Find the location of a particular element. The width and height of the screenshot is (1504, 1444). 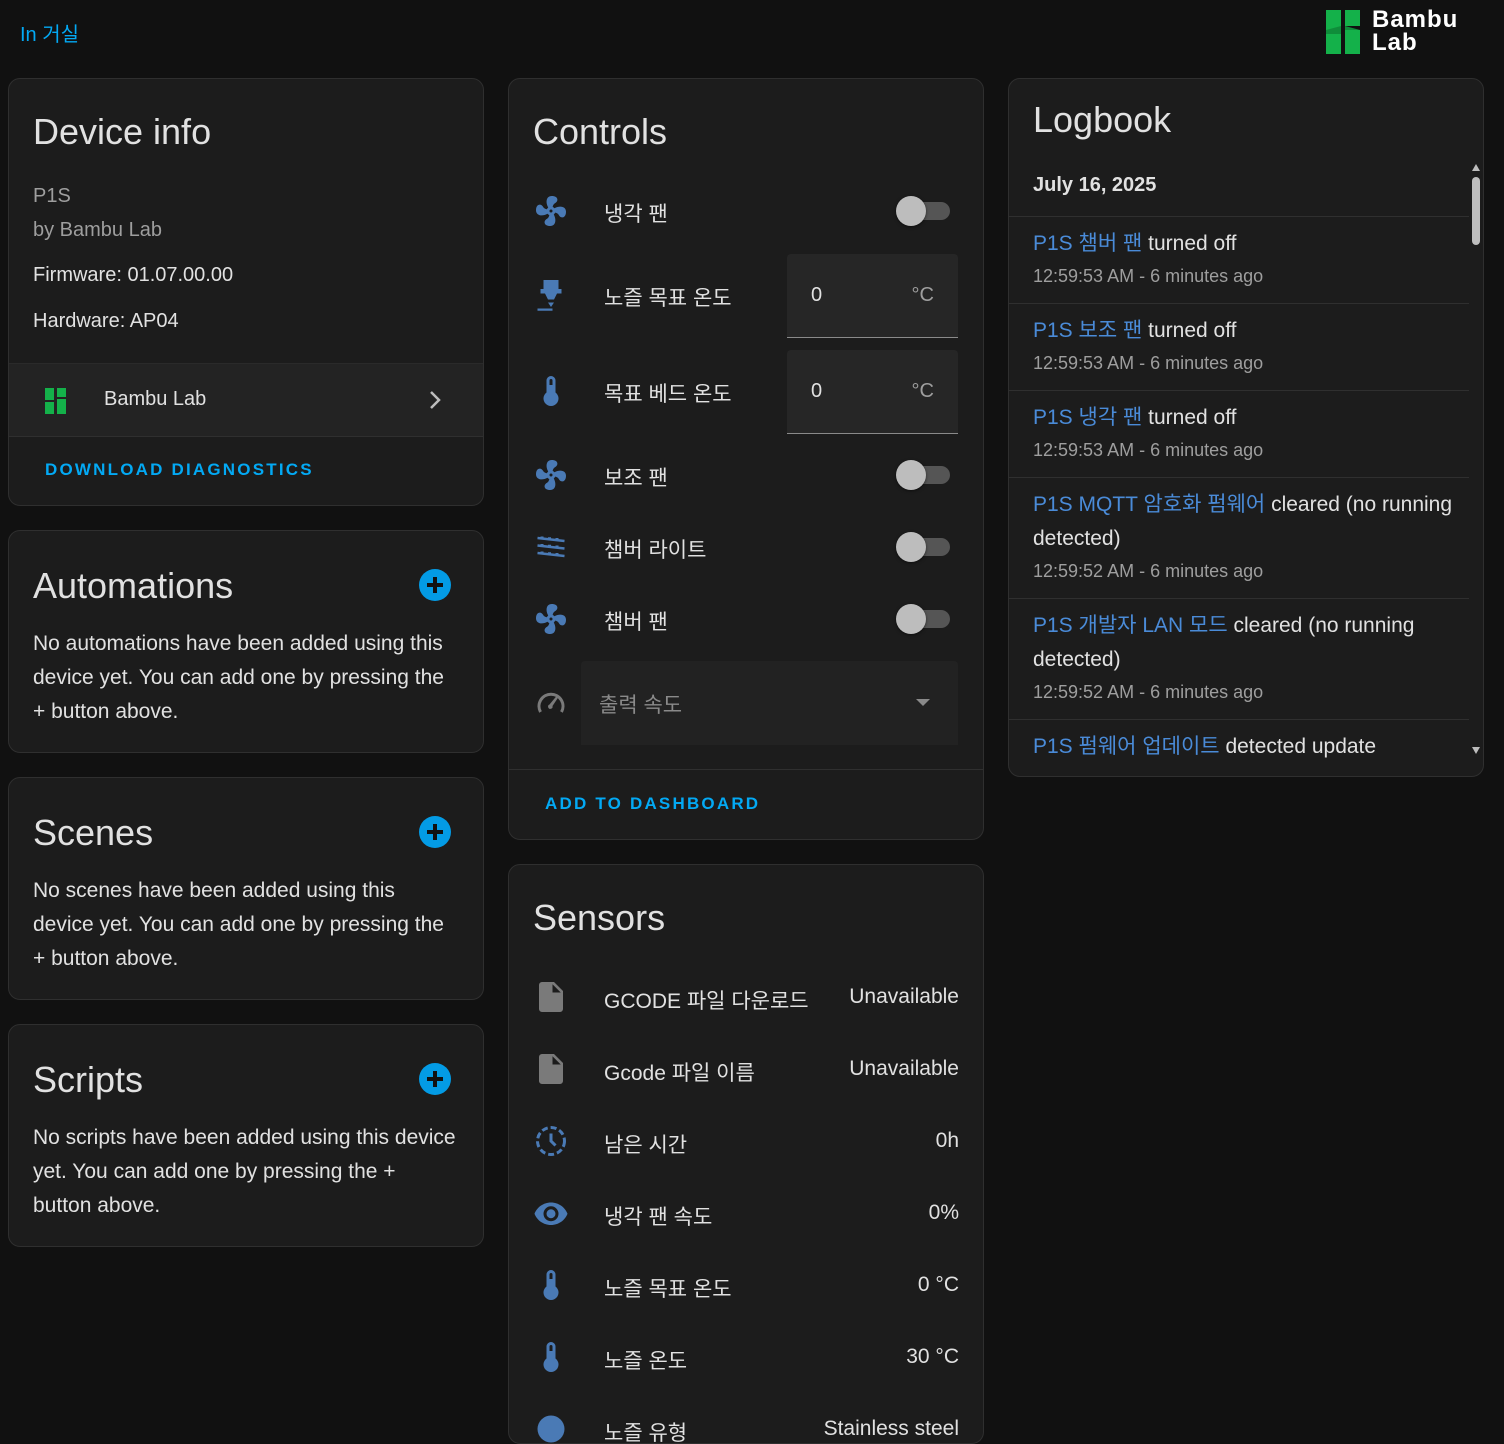

log-message: P1S 챔버 팬 turned off is located at coordinates (1243, 244).